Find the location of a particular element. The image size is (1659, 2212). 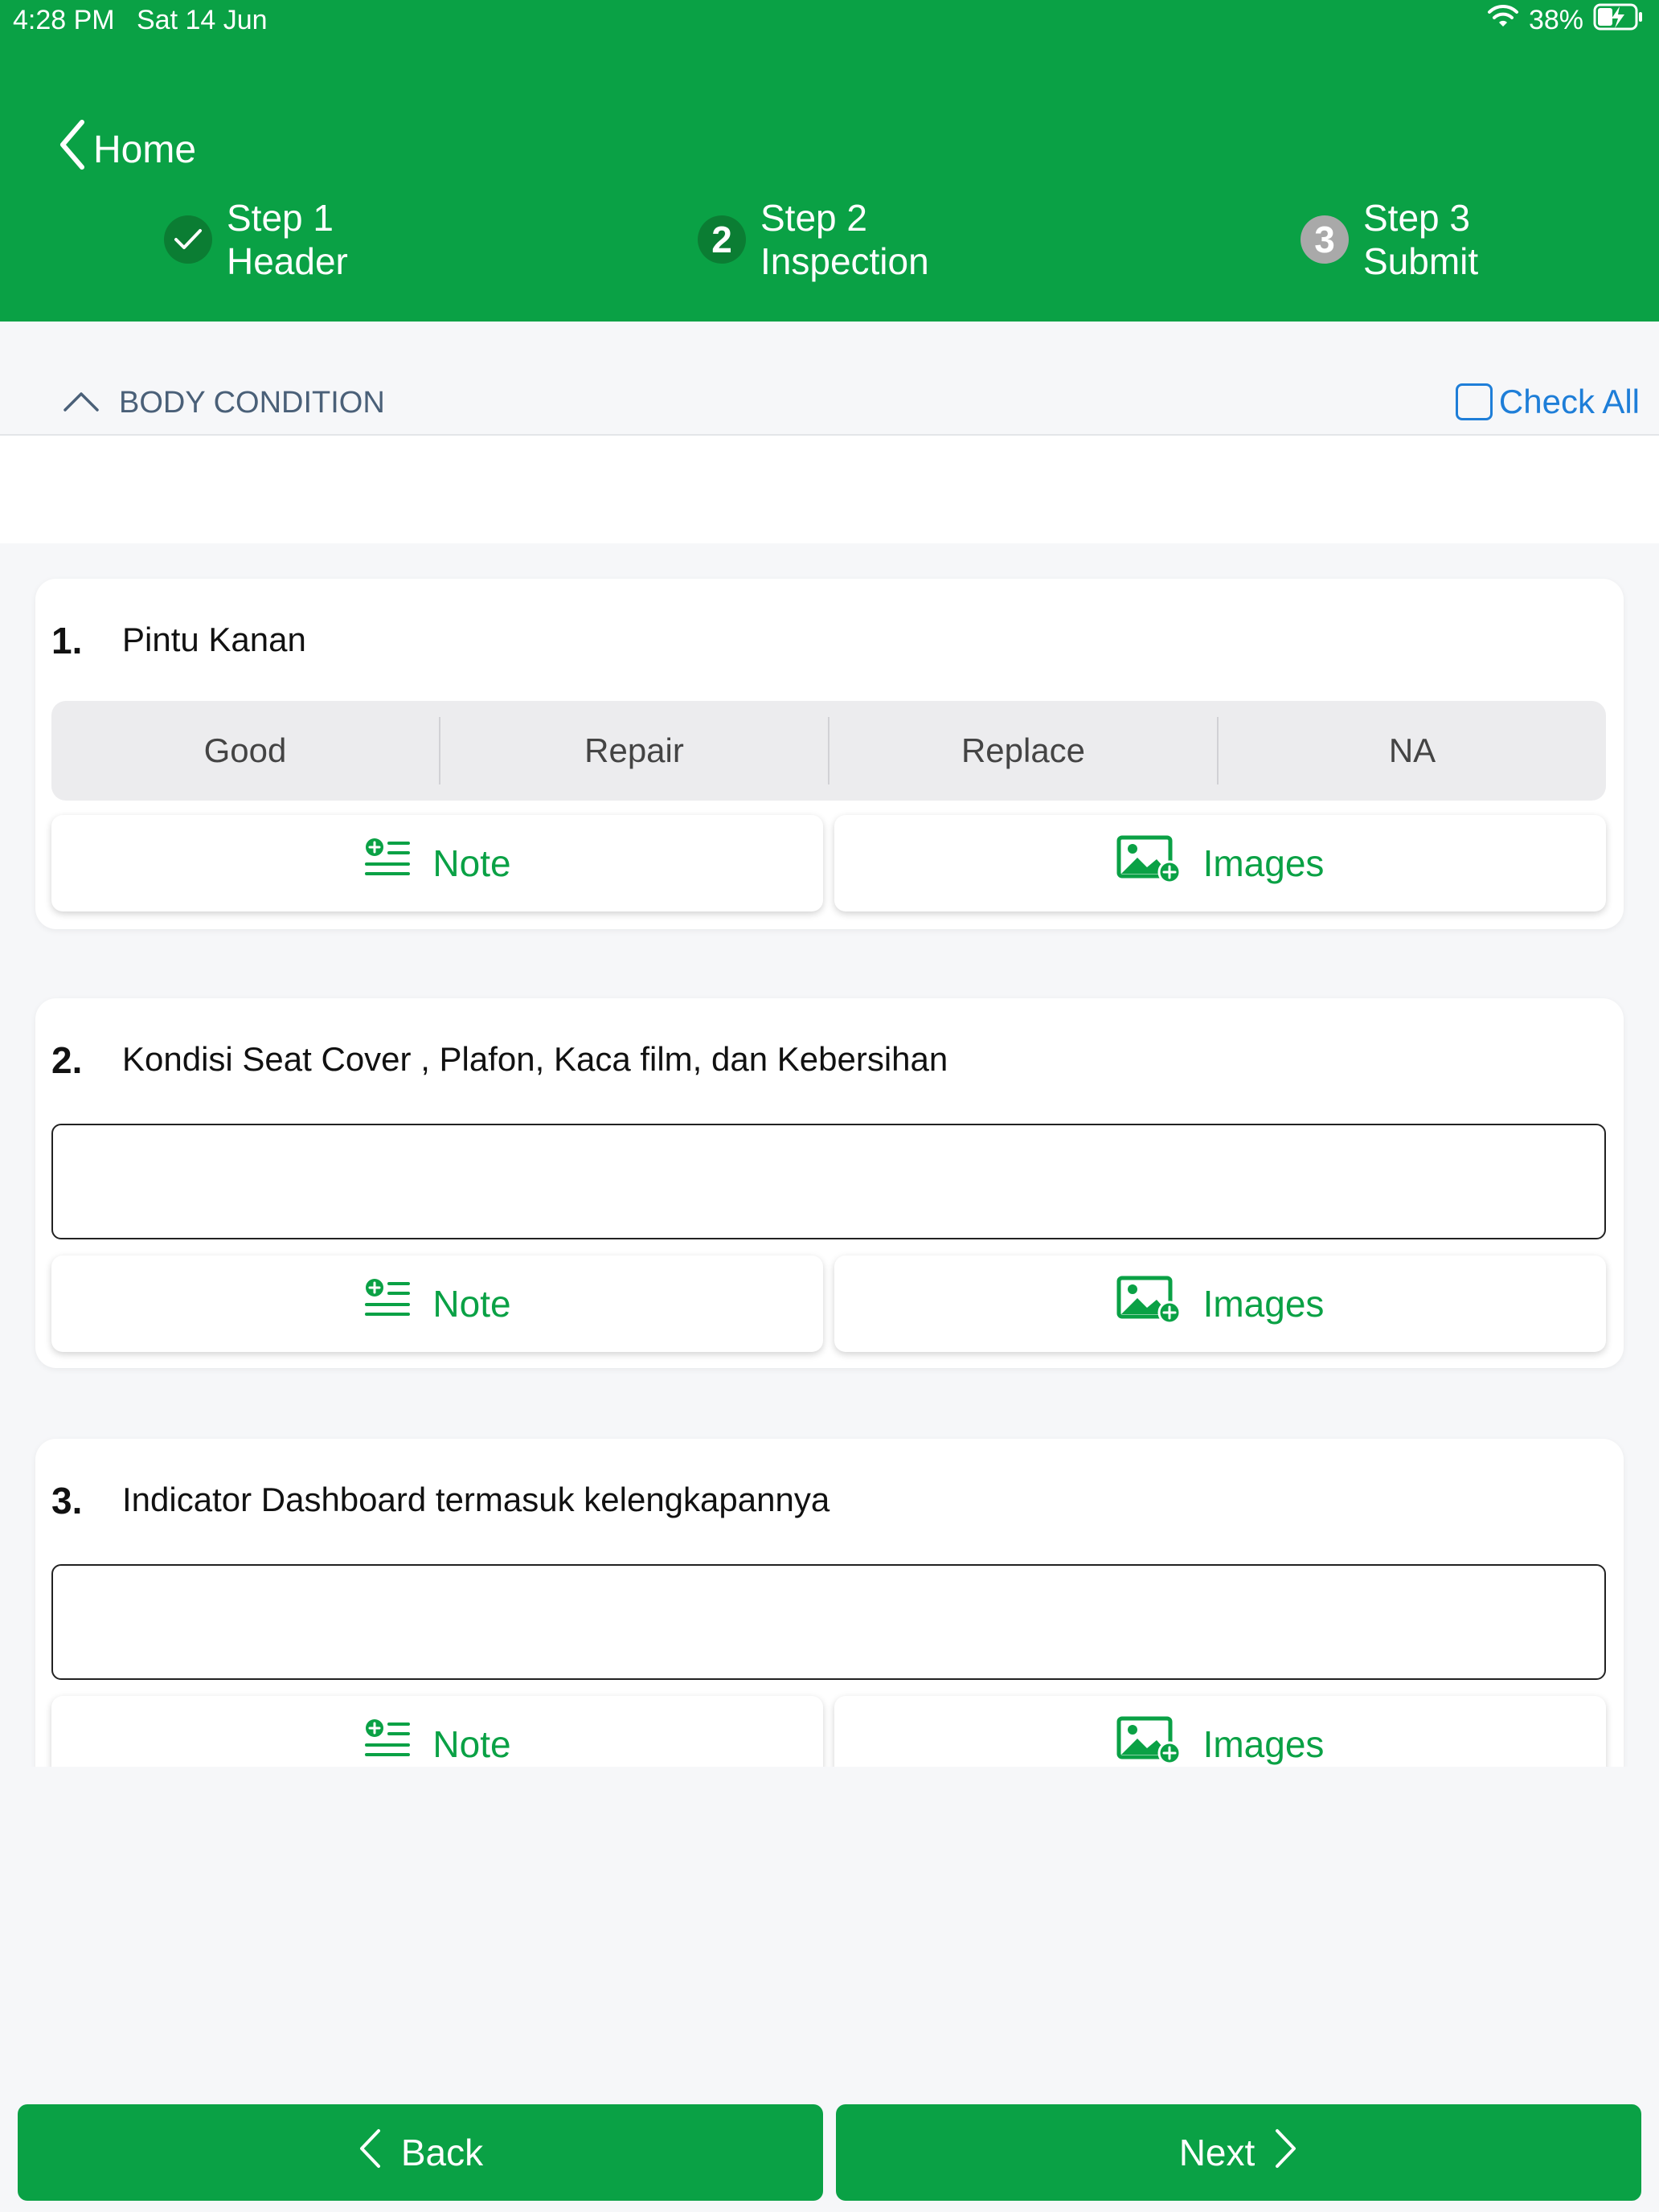

condition-selector: Good Repair Replace NA is located at coordinates (828, 751).